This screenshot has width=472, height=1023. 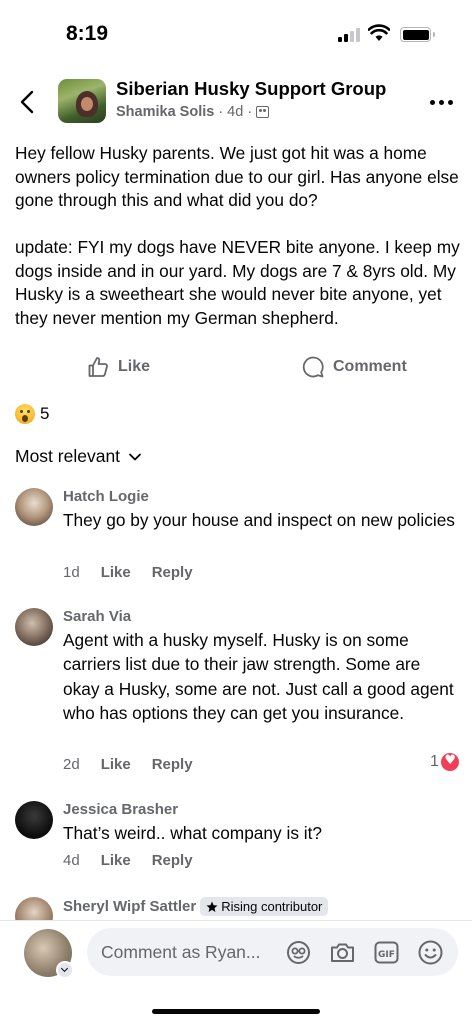 I want to click on gif-icon: GIF, so click(x=386, y=952).